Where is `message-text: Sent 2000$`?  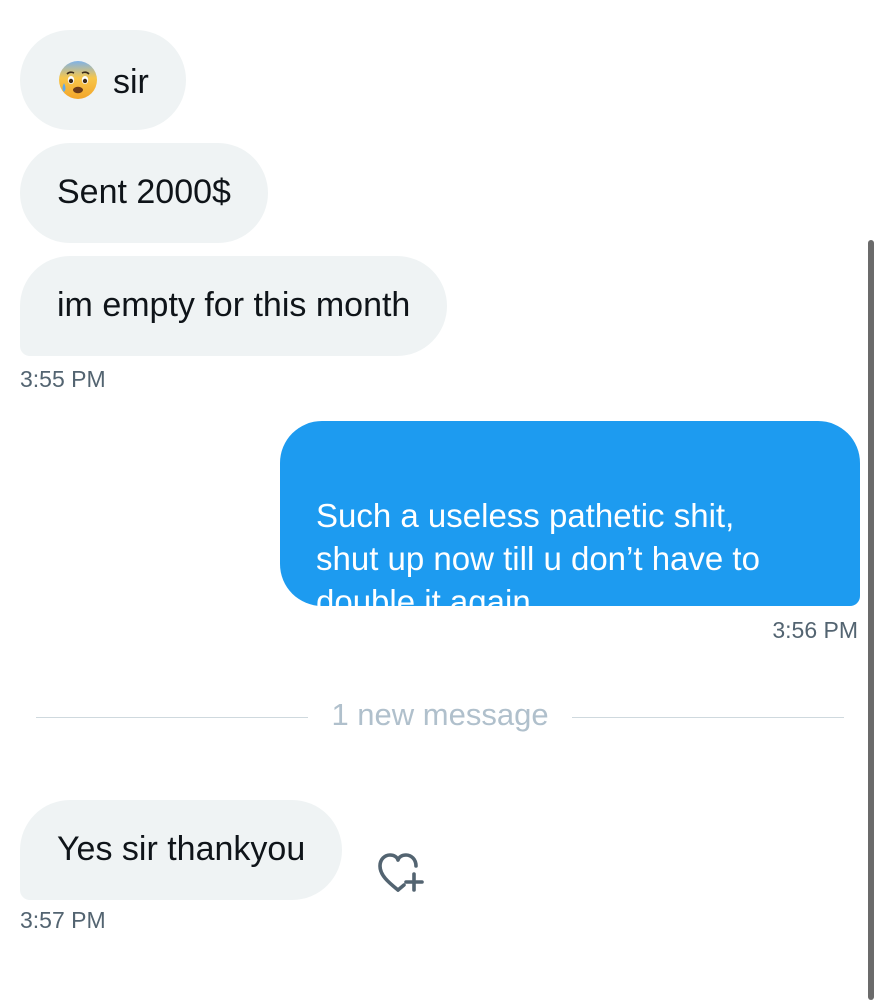 message-text: Sent 2000$ is located at coordinates (144, 192).